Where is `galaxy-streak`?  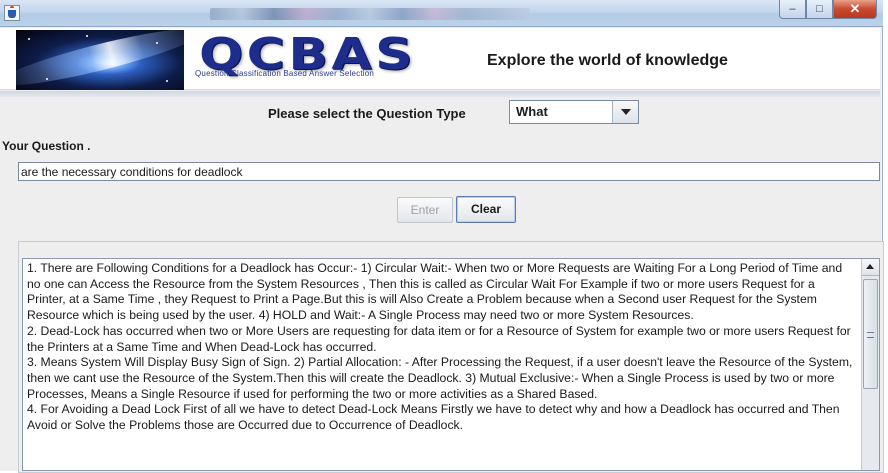
galaxy-streak is located at coordinates (100, 60).